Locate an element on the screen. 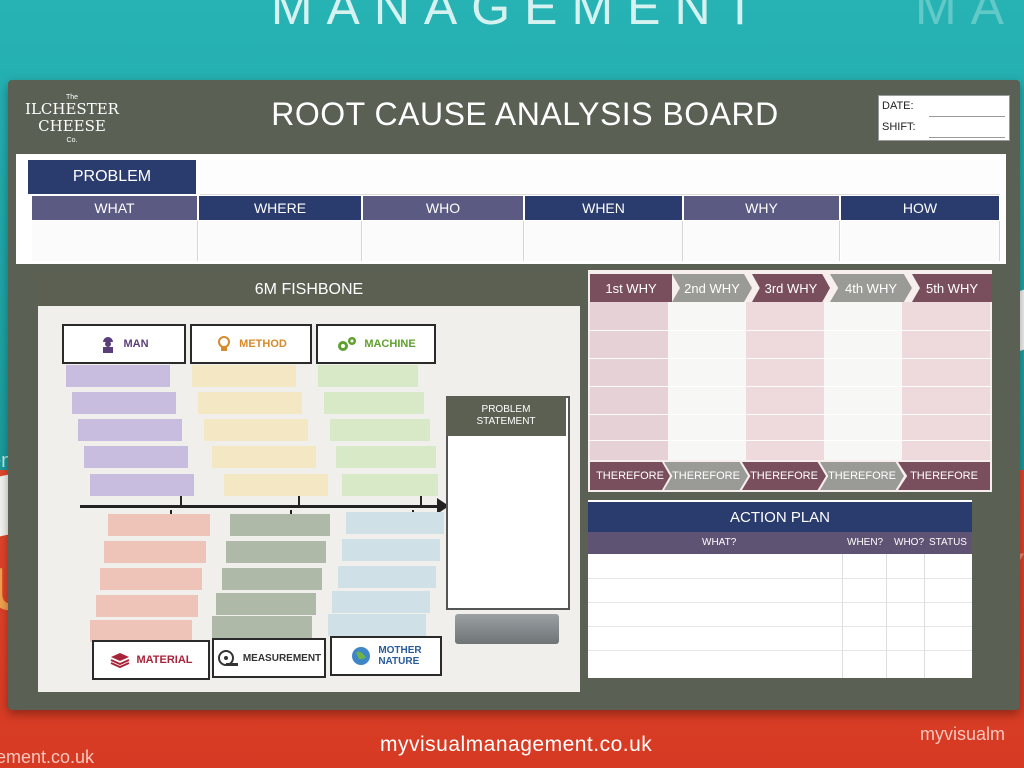 The width and height of the screenshot is (1024, 768). logo-line1: ILCHESTER is located at coordinates (72, 109).